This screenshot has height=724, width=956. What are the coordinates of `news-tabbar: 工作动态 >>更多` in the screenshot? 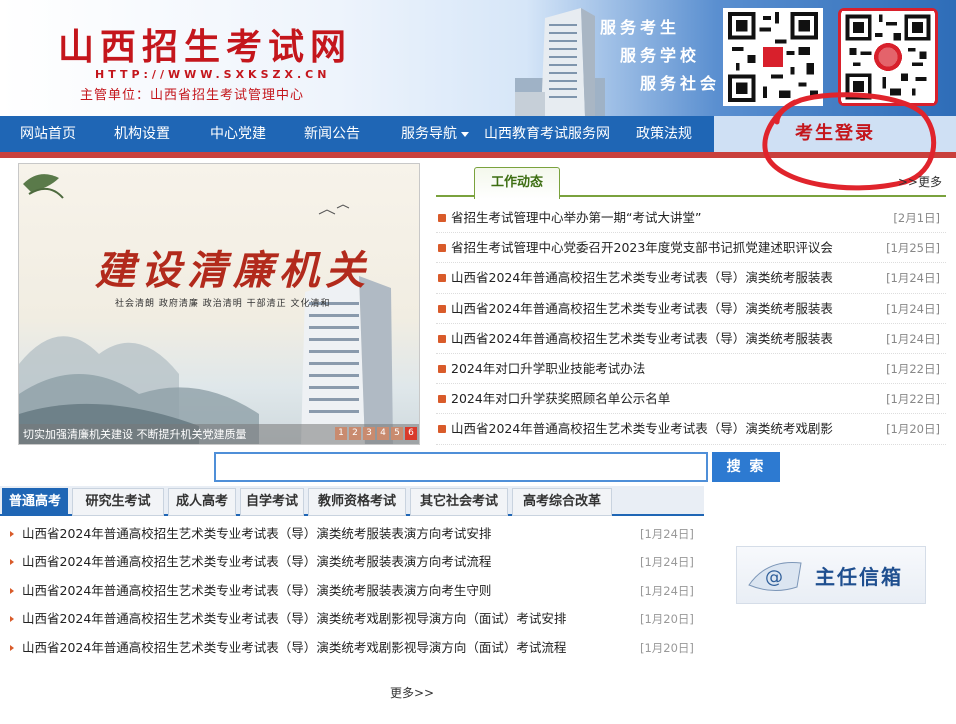 It's located at (691, 181).